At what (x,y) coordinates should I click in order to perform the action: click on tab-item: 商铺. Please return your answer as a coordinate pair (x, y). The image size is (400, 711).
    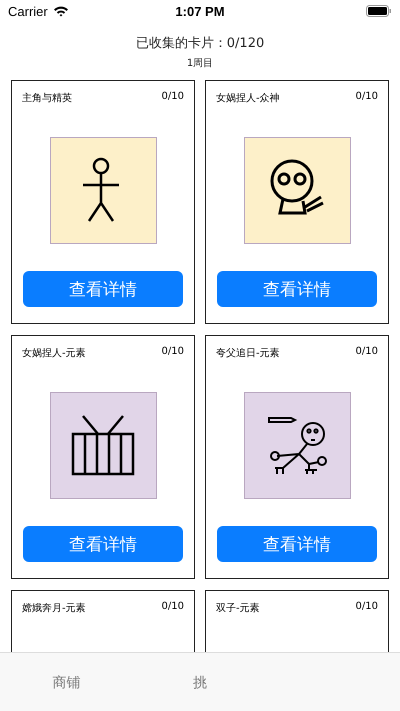
    Looking at the image, I should click on (67, 683).